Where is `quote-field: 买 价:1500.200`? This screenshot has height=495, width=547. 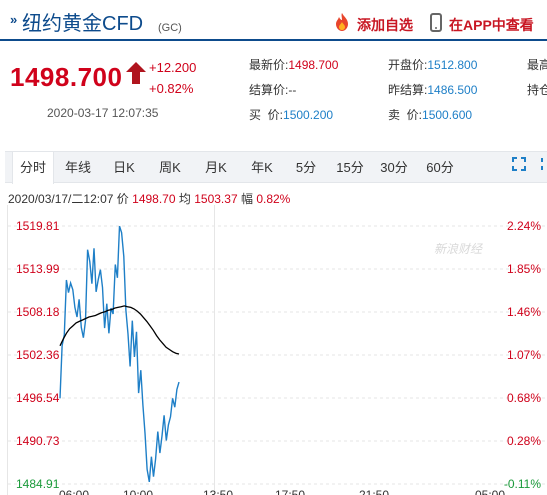
quote-field: 买 价:1500.200 is located at coordinates (291, 115).